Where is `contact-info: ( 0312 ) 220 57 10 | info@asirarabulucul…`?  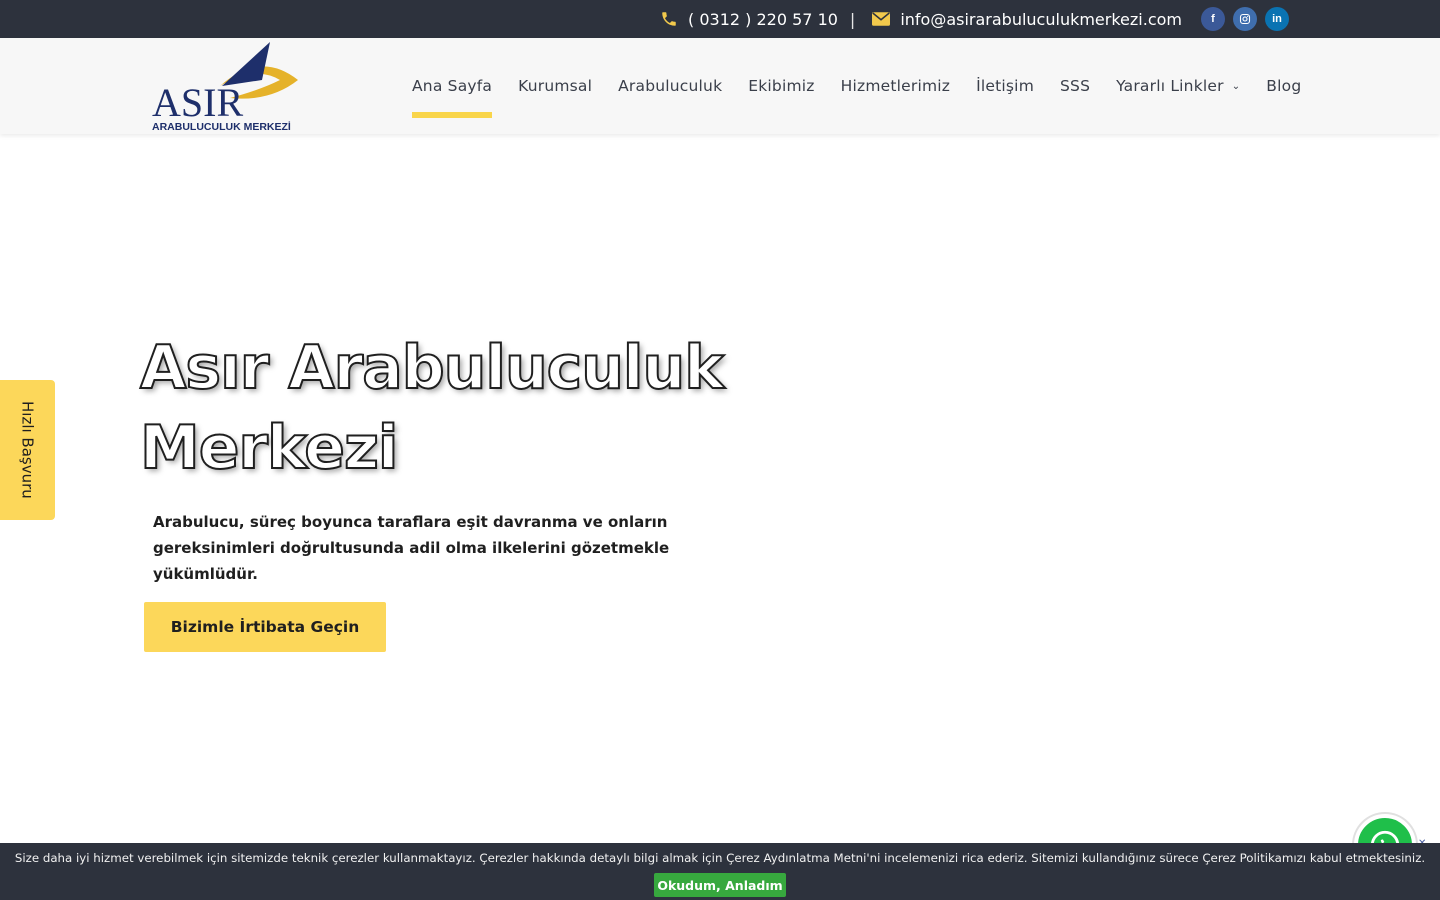 contact-info: ( 0312 ) 220 57 10 | info@asirarabulucul… is located at coordinates (920, 19).